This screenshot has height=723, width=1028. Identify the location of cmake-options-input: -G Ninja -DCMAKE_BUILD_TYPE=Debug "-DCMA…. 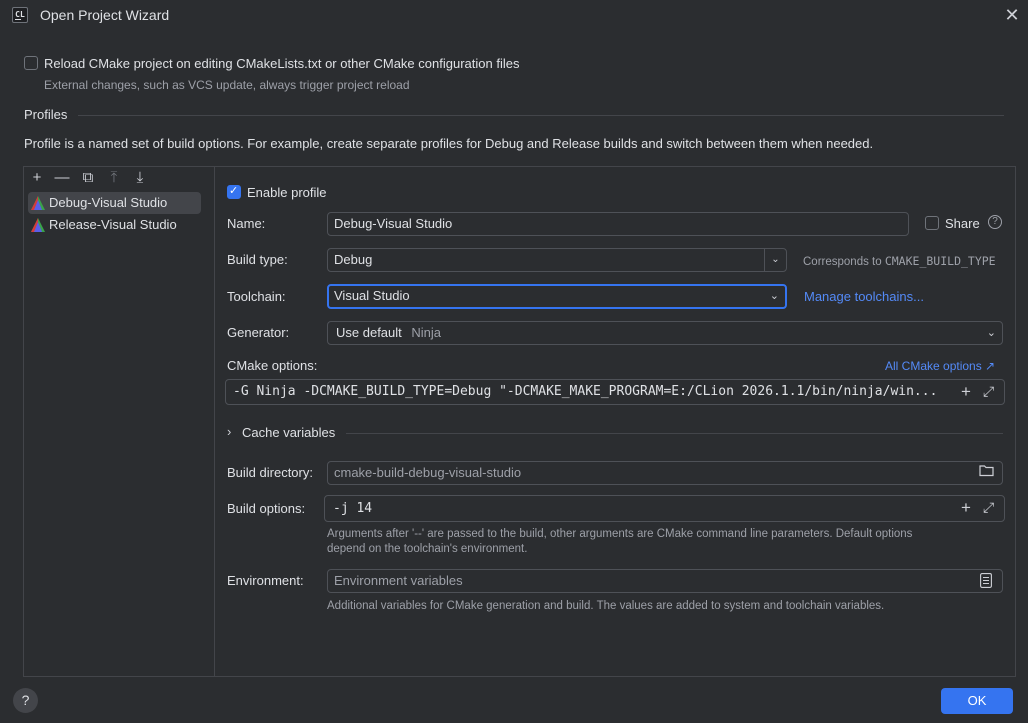
(615, 392).